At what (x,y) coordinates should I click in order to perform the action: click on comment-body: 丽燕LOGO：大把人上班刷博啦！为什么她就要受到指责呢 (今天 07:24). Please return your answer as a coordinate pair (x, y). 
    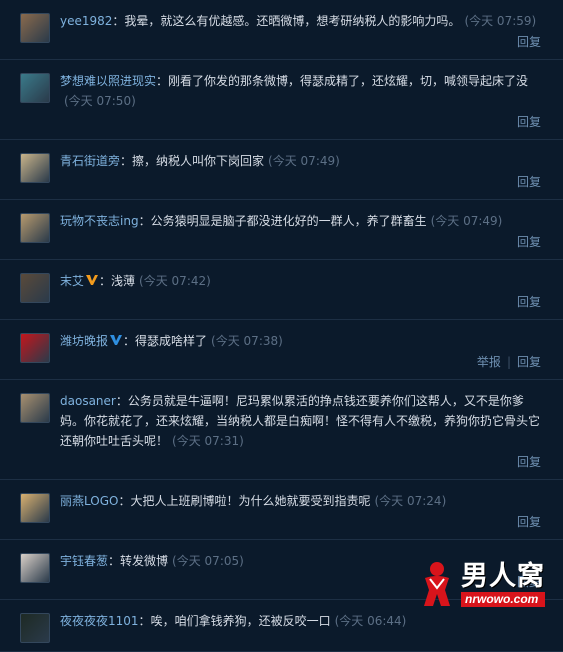
    Looking at the image, I should click on (300, 501).